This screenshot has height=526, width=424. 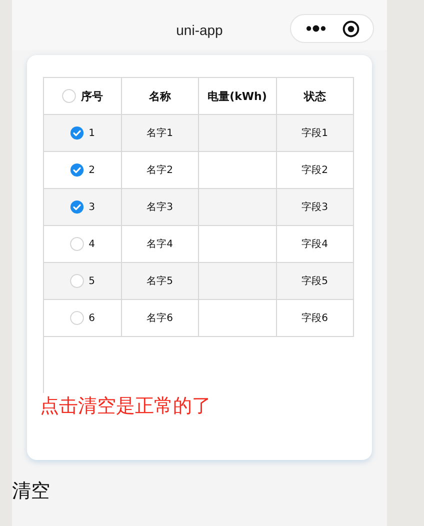 I want to click on table-cell: 名字5, so click(x=159, y=281).